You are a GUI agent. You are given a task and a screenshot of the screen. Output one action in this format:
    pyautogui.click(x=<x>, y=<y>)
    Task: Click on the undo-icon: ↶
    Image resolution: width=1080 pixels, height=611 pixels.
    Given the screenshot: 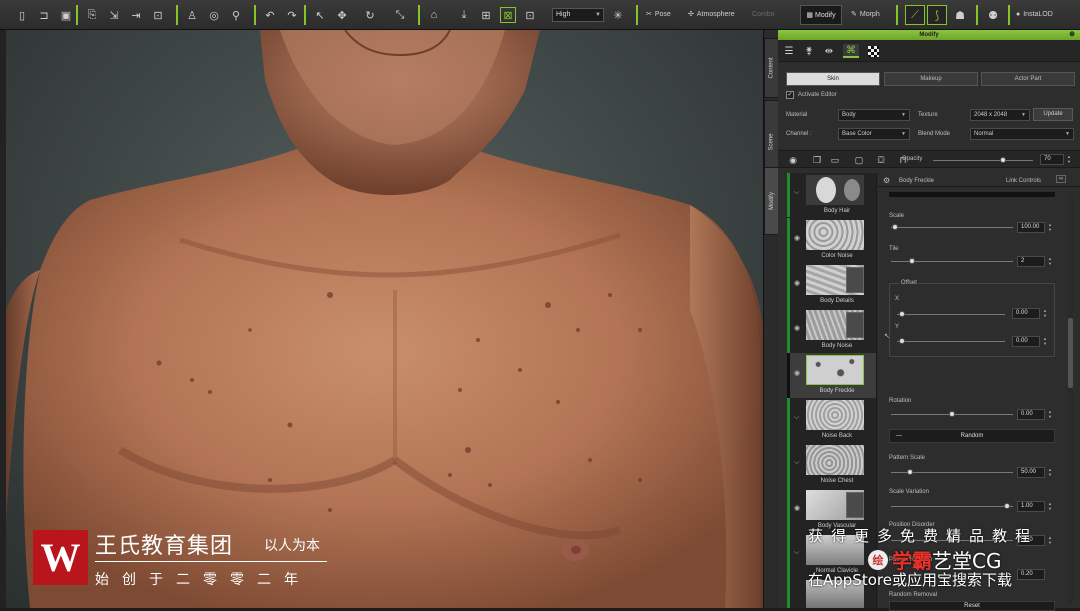 What is the action you would take?
    pyautogui.click(x=270, y=15)
    